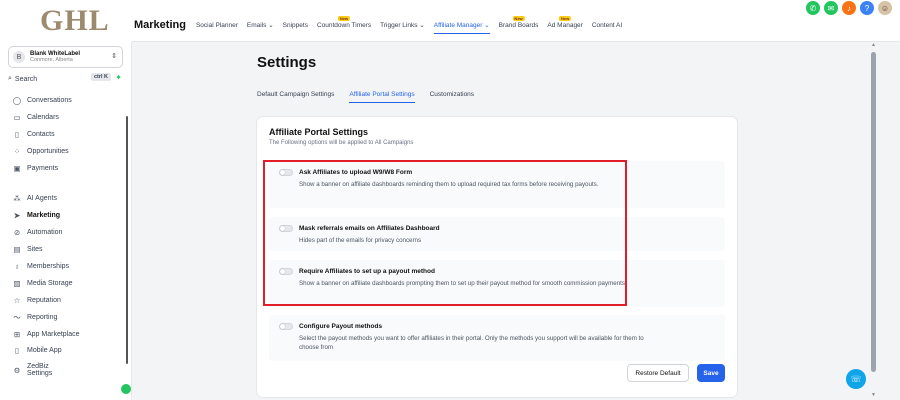 This screenshot has width=900, height=400. I want to click on nav-content-ai: Content AI, so click(607, 25).